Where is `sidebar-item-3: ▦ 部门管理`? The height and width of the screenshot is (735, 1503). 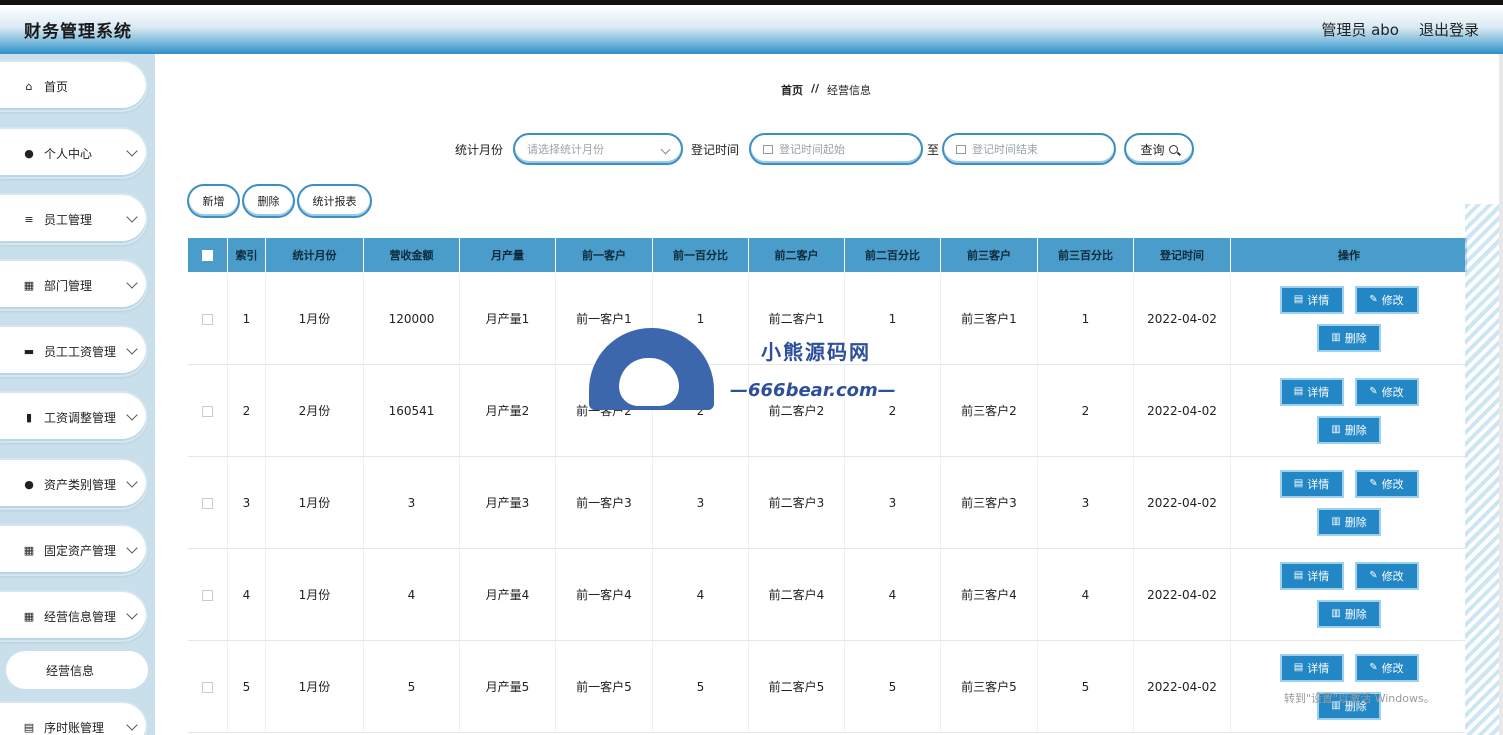
sidebar-item-3: ▦ 部门管理 is located at coordinates (74, 285).